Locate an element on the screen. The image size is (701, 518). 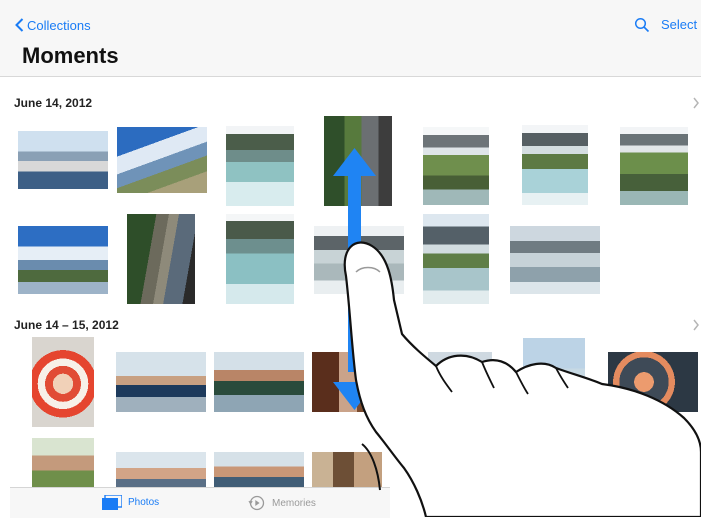
navigation-bar: Collections Select Moments is located at coordinates (350, 38).